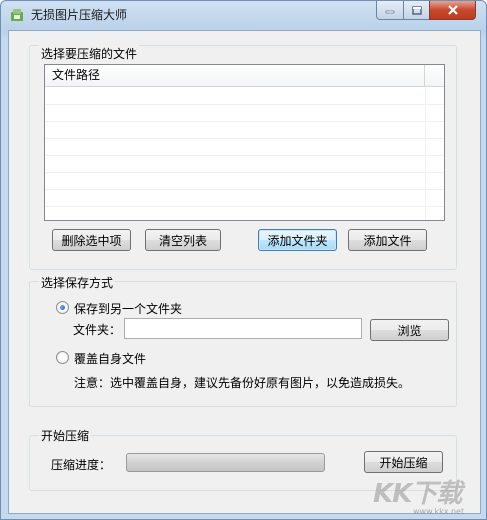 This screenshot has width=487, height=520. Describe the element at coordinates (91, 240) in the screenshot. I see `delete-selected-button: 删除选中项` at that location.